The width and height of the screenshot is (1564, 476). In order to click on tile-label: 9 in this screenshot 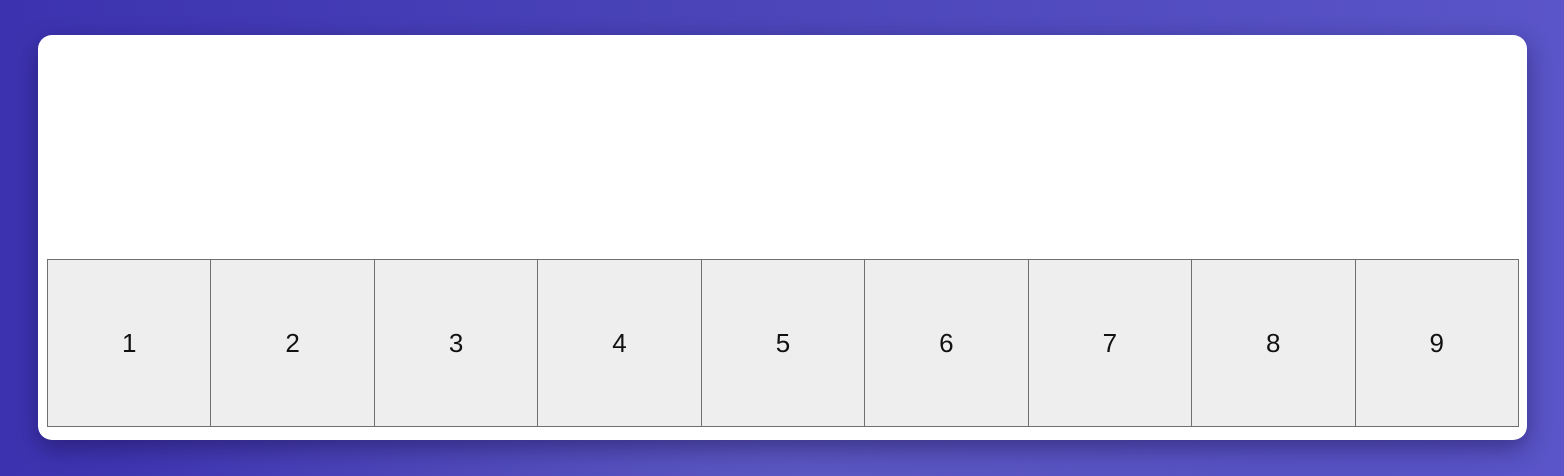, I will do `click(1436, 342)`.